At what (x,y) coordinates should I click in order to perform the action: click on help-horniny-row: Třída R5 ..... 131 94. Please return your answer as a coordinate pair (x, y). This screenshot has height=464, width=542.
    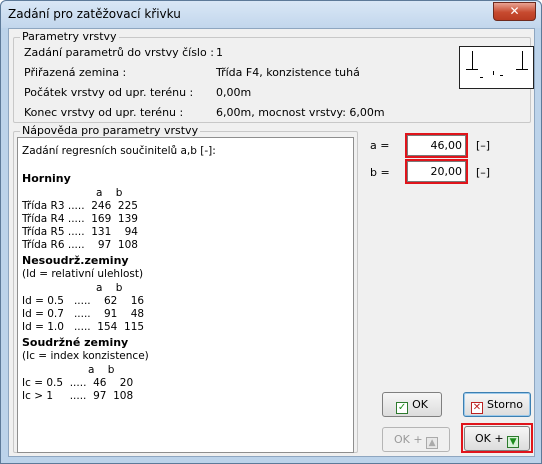
    Looking at the image, I should click on (80, 232).